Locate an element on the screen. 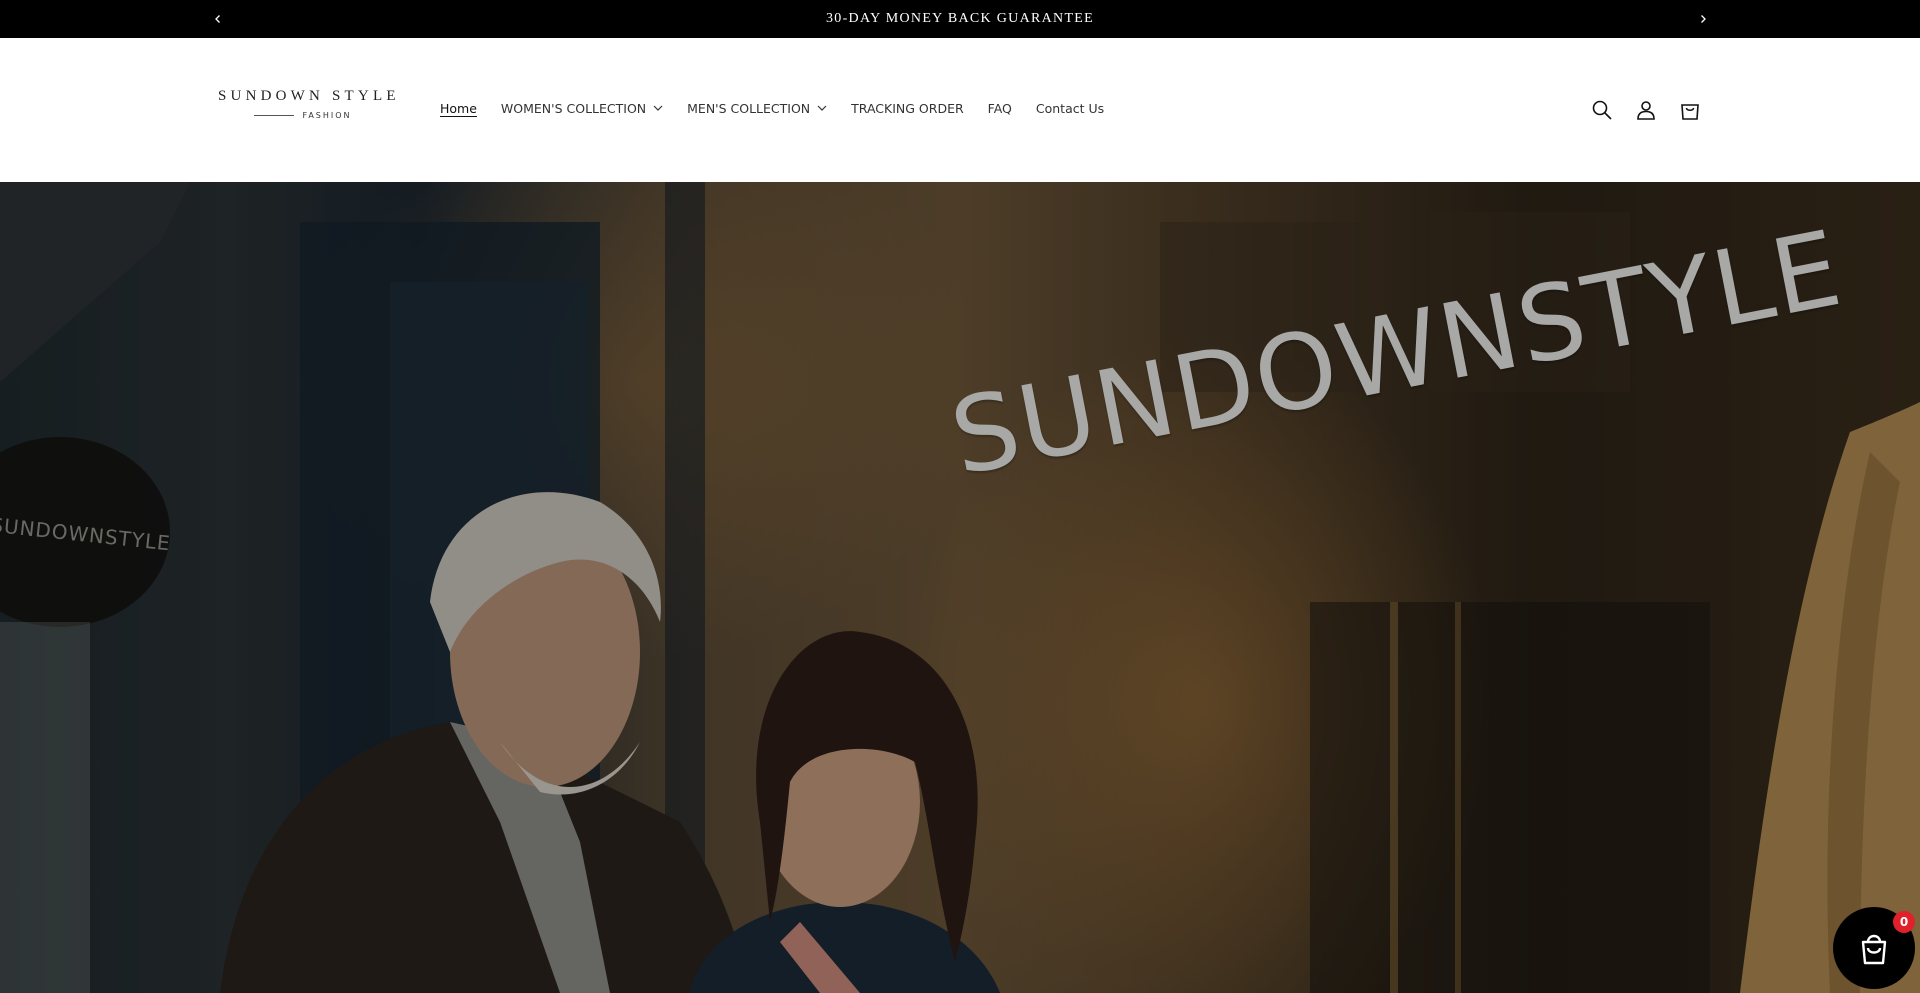 This screenshot has width=1920, height=993. search-icon is located at coordinates (1602, 110).